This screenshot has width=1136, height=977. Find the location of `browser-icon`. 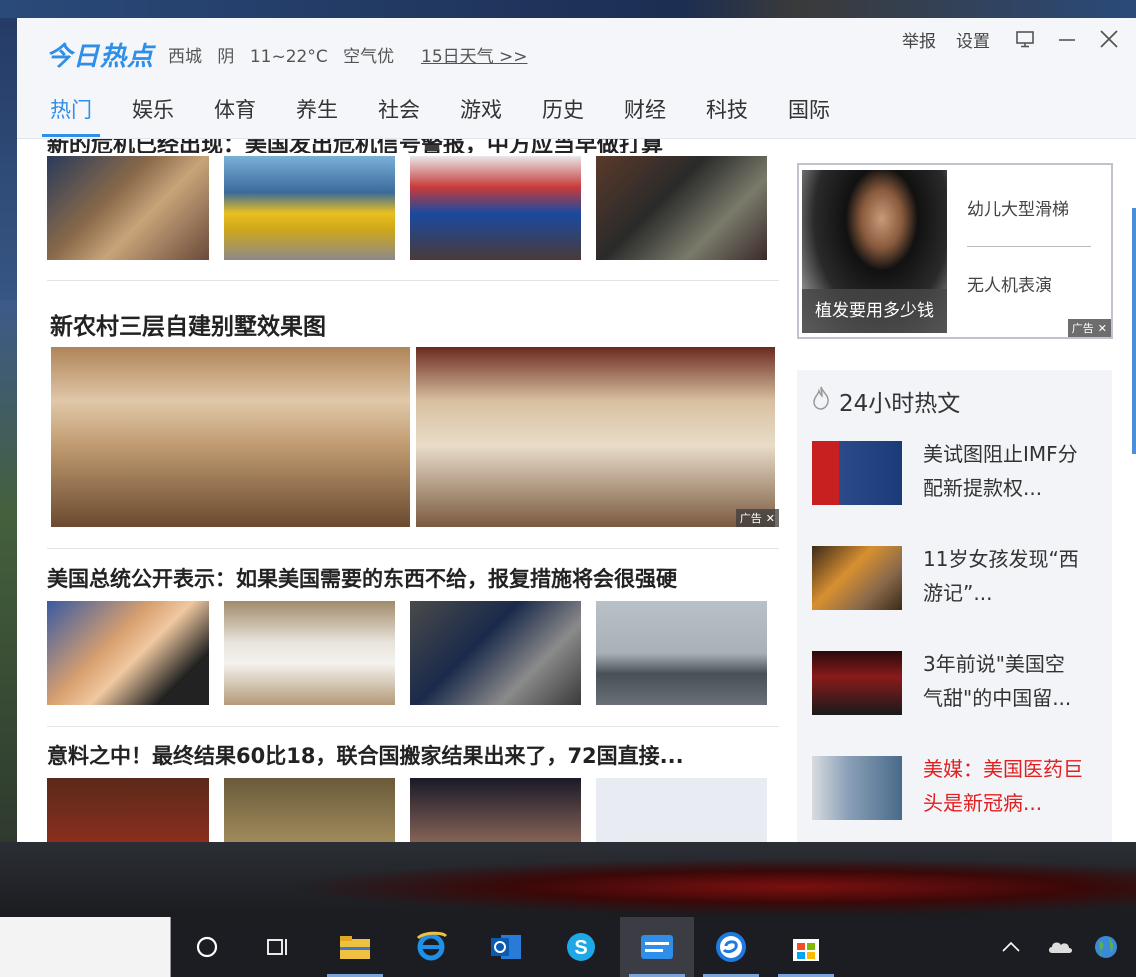

browser-icon is located at coordinates (731, 952).